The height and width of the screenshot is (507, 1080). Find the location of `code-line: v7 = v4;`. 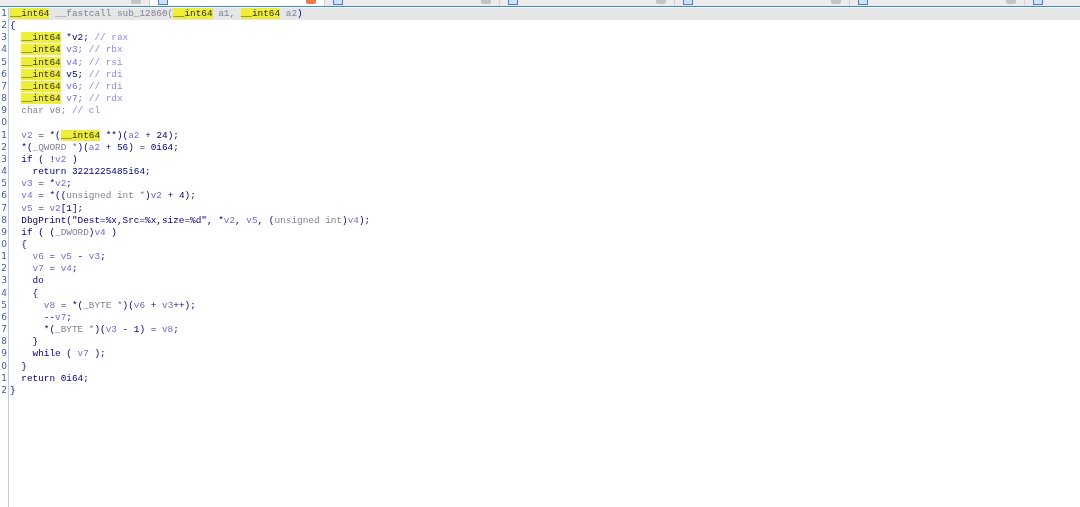

code-line: v7 = v4; is located at coordinates (54, 269).